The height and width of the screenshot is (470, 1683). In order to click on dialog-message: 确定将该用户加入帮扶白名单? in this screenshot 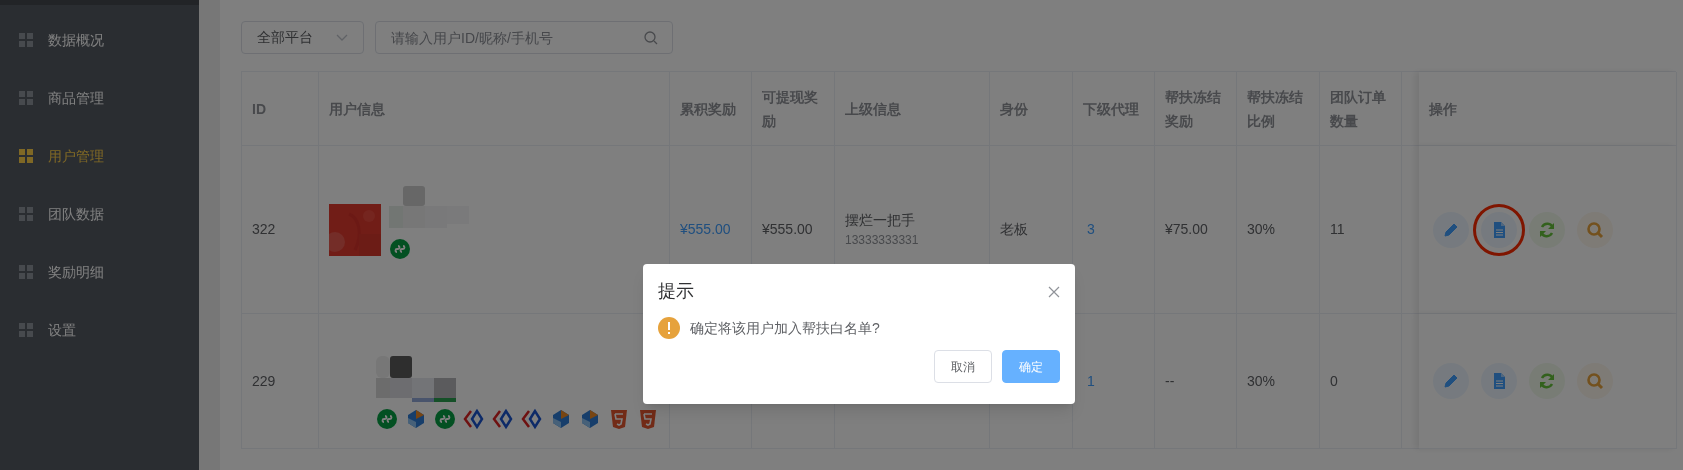, I will do `click(785, 328)`.